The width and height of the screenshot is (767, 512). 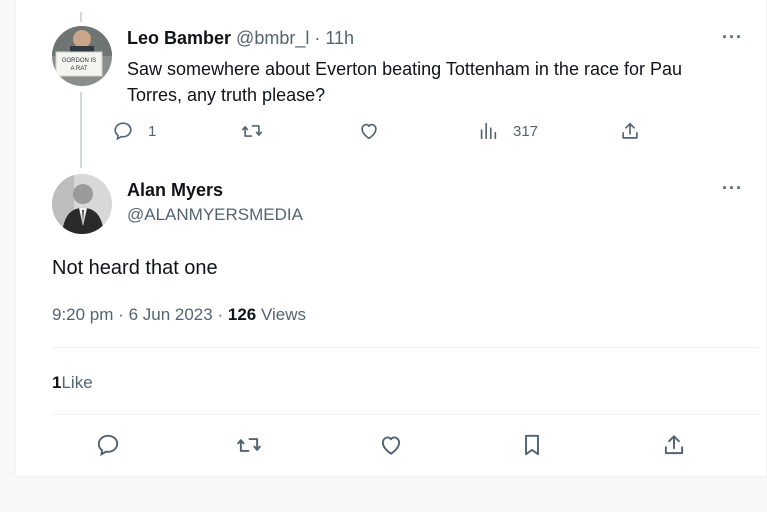 I want to click on thread-line-bottom, so click(x=81, y=130).